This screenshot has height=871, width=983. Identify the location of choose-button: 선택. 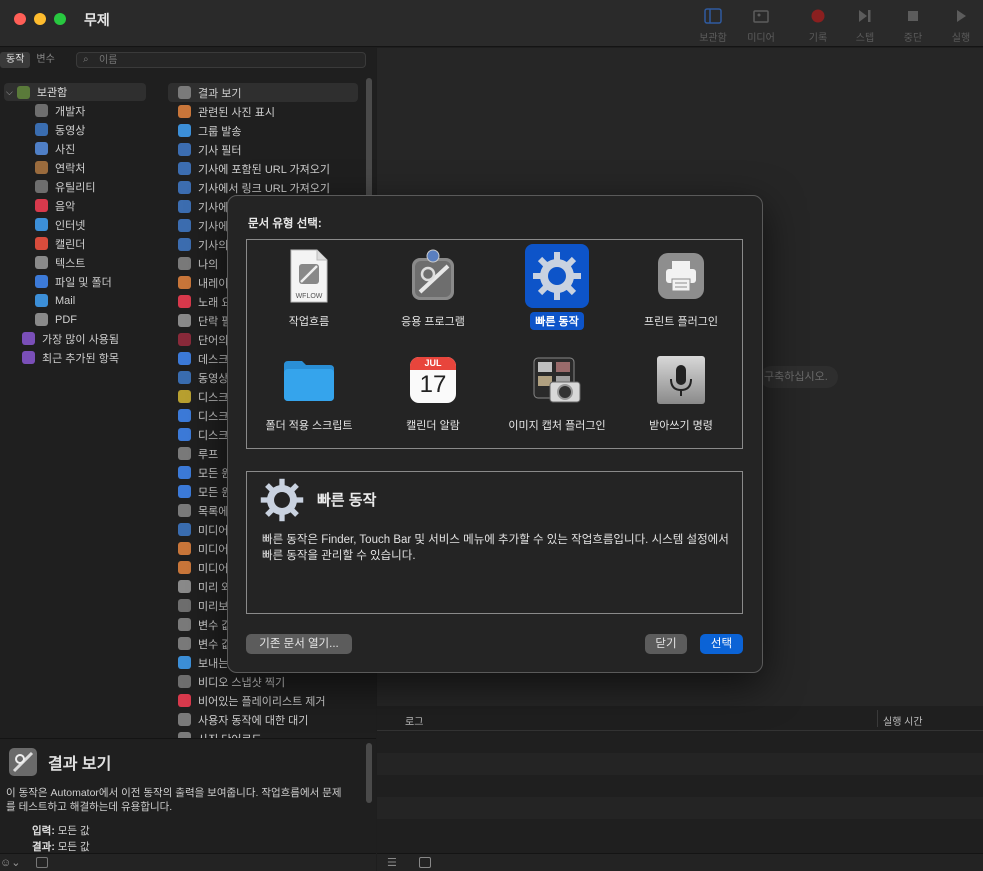
(721, 644).